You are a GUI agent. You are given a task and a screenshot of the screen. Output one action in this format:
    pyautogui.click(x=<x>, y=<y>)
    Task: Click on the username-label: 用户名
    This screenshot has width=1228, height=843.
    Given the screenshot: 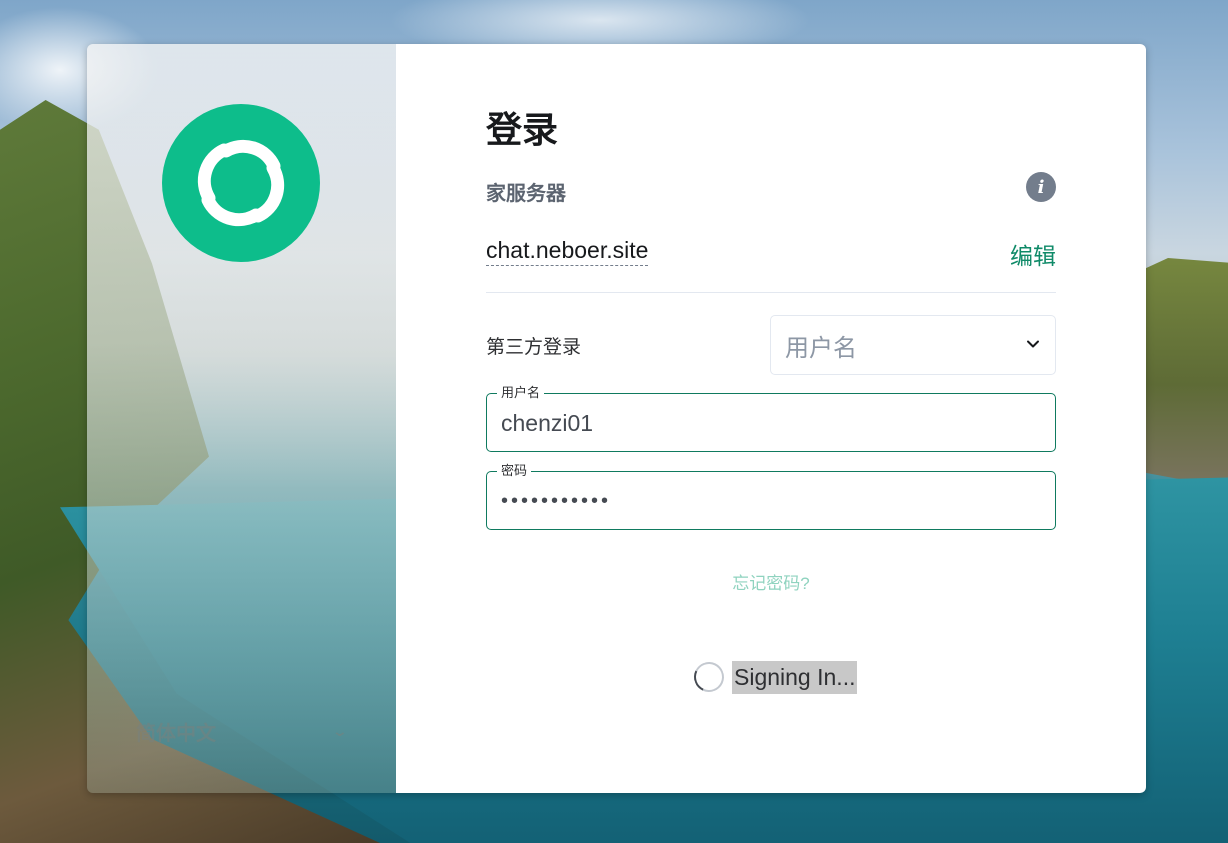 What is the action you would take?
    pyautogui.click(x=521, y=393)
    